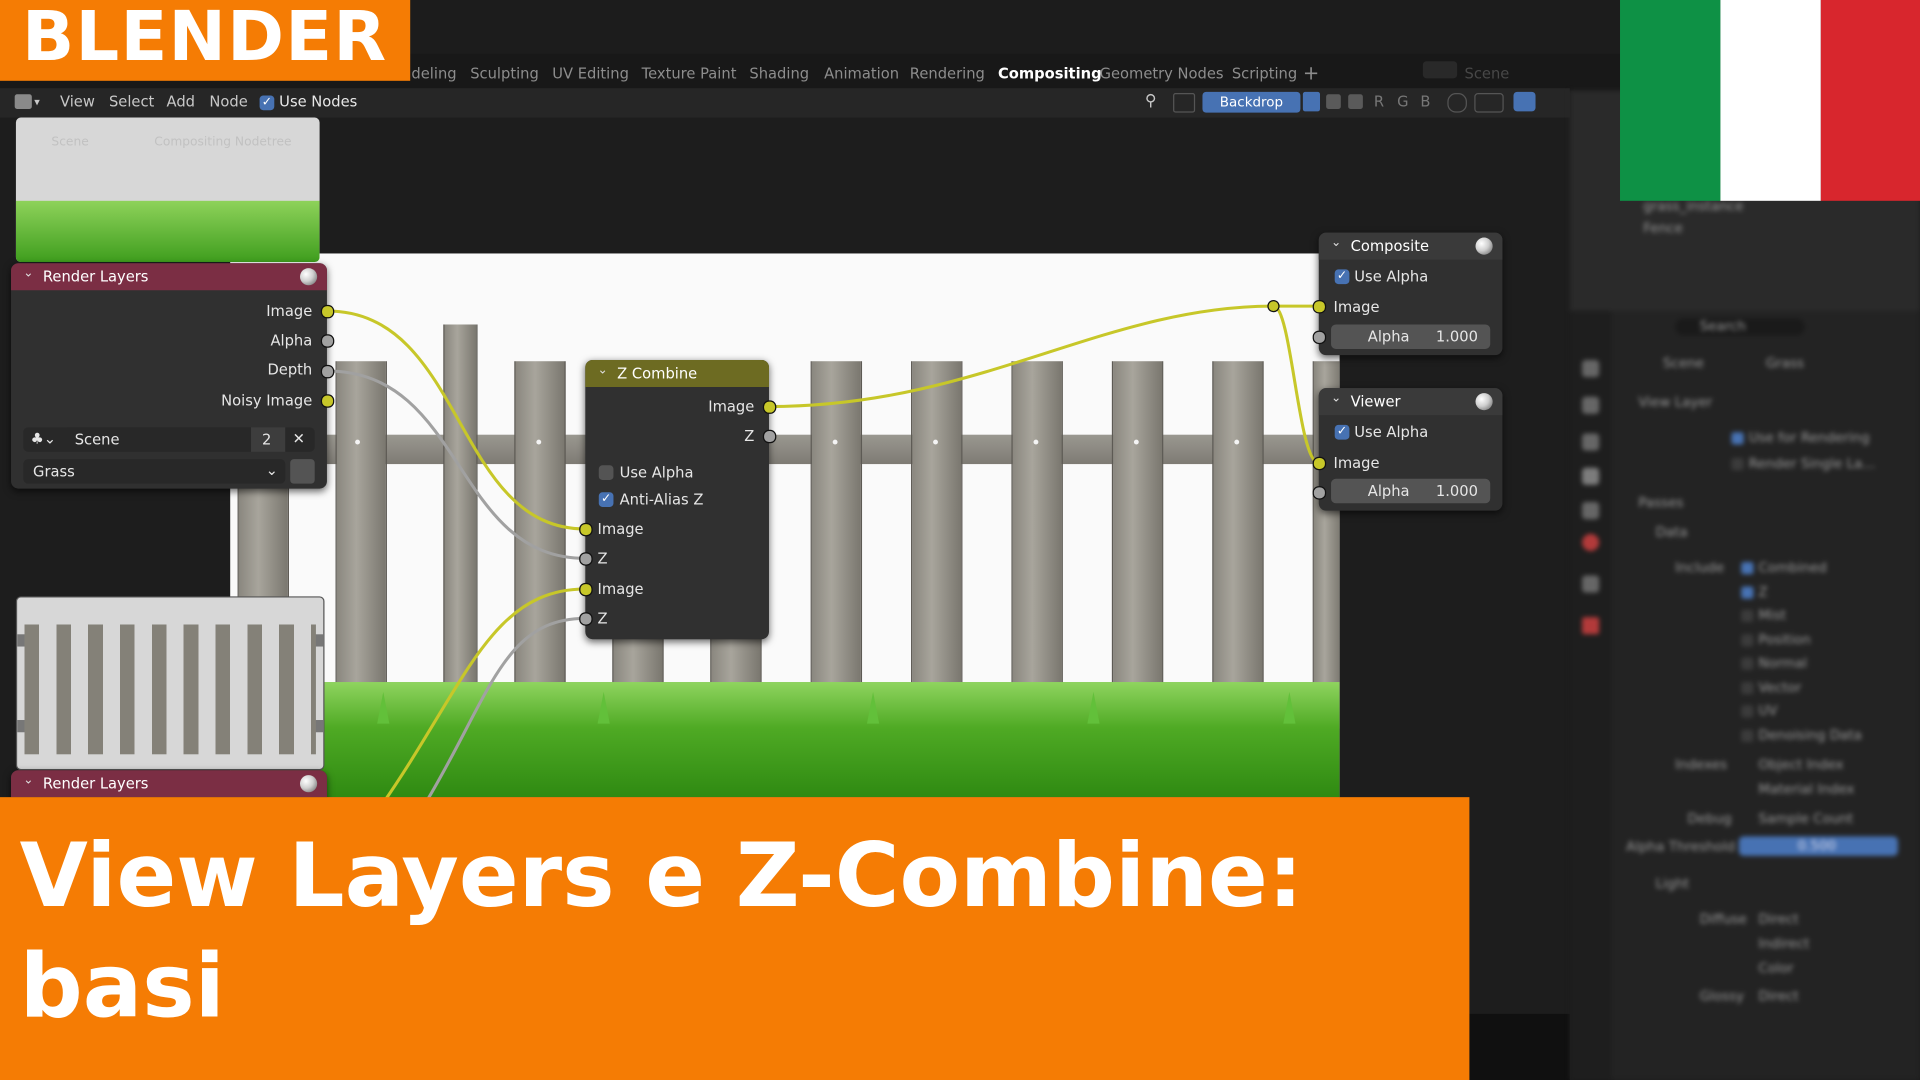 Image resolution: width=1920 pixels, height=1080 pixels. I want to click on render-layers-2-header: ⌄ Render Layers, so click(169, 784).